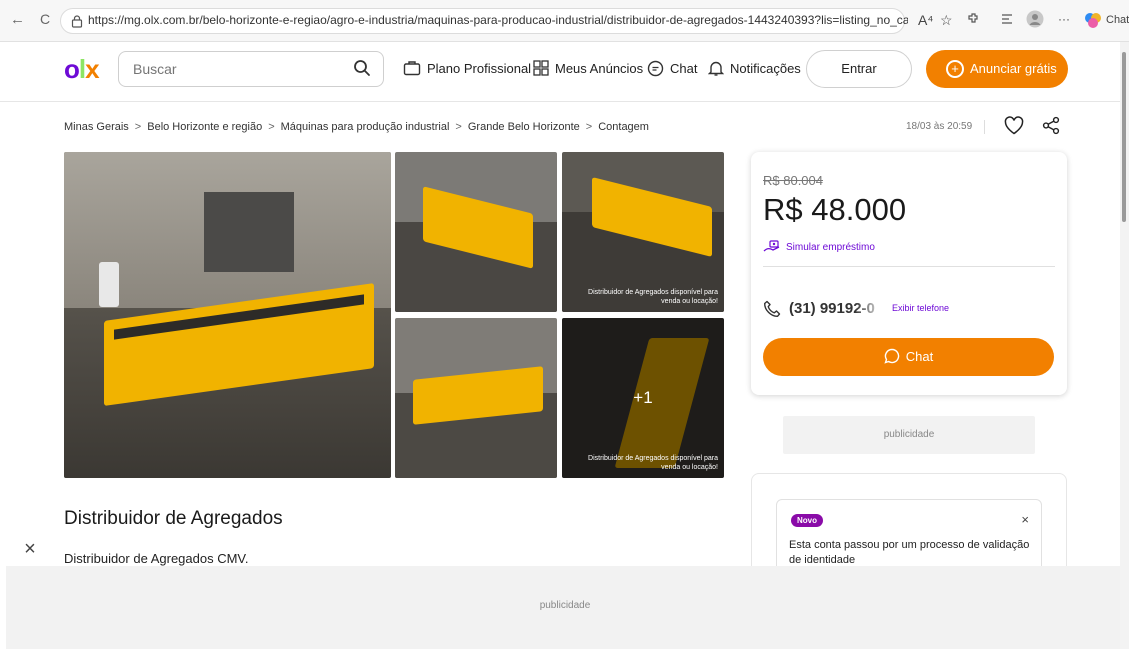  I want to click on ad-description: Distribuidor de Agregados CMV., so click(156, 558).